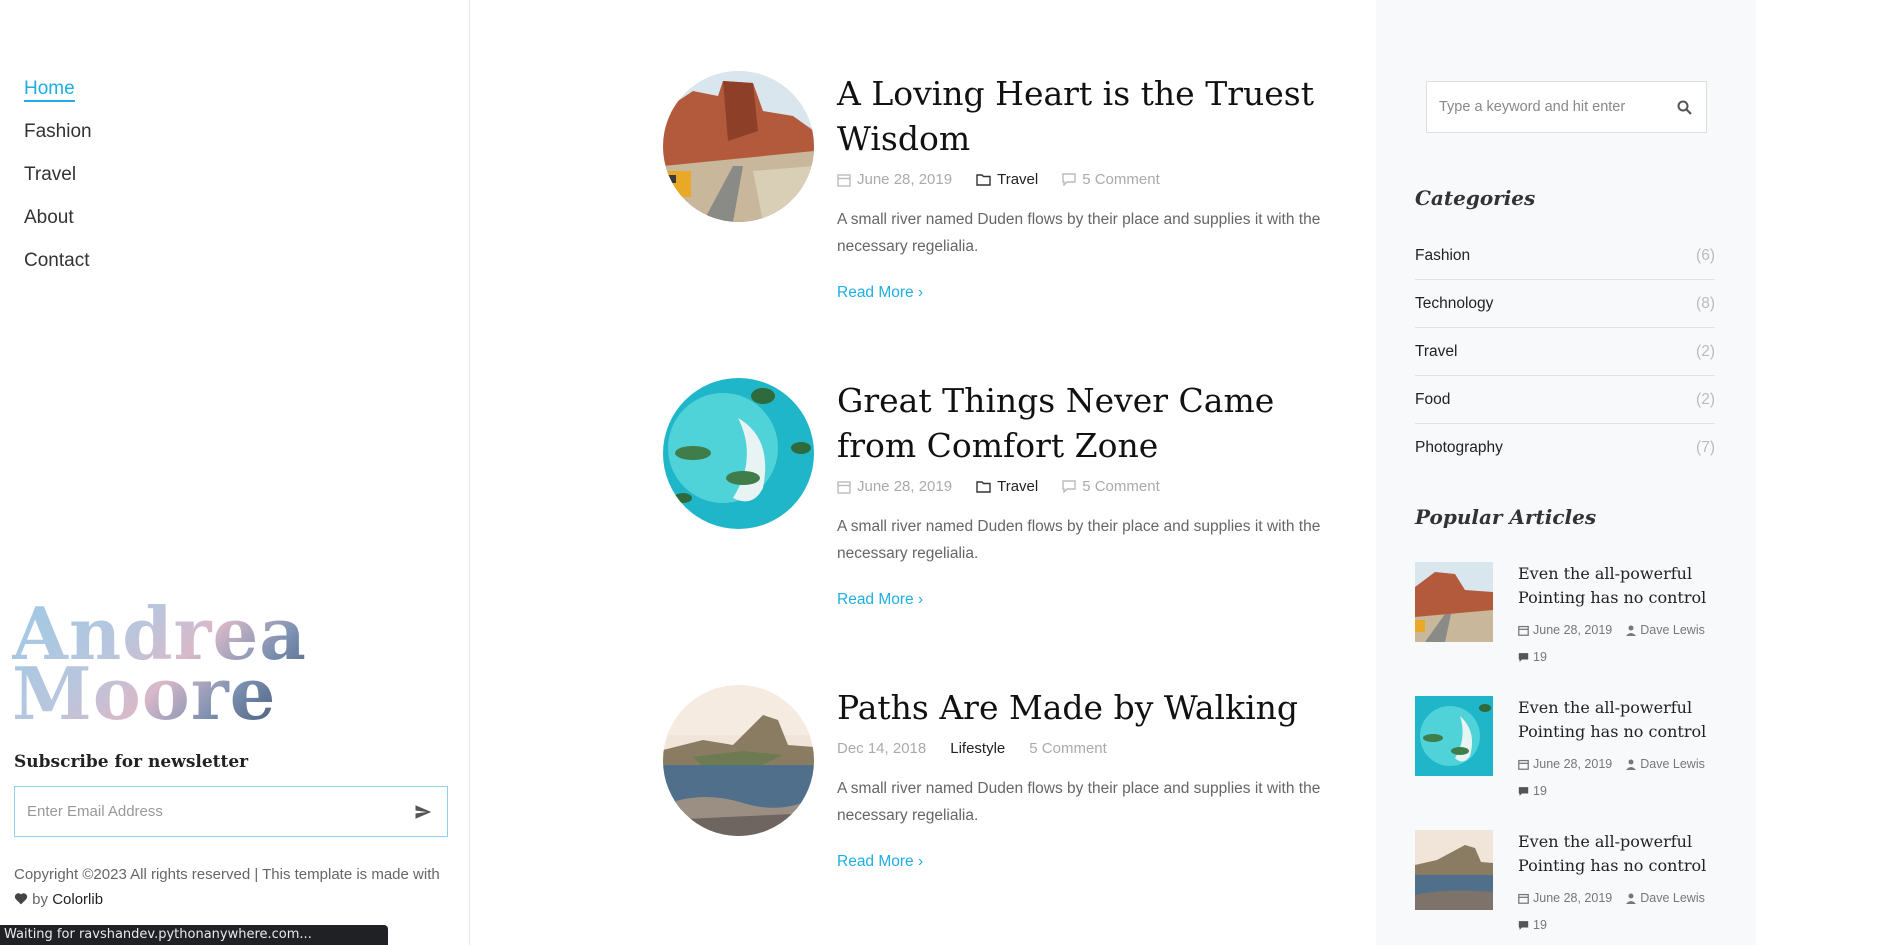 This screenshot has width=1896, height=945. I want to click on heart-icon, so click(21, 899).